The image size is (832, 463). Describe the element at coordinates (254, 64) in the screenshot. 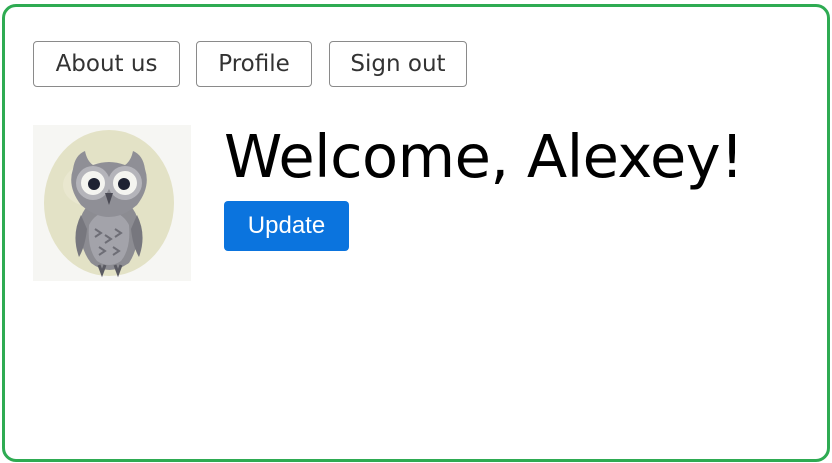

I see `profile-button: Profile` at that location.